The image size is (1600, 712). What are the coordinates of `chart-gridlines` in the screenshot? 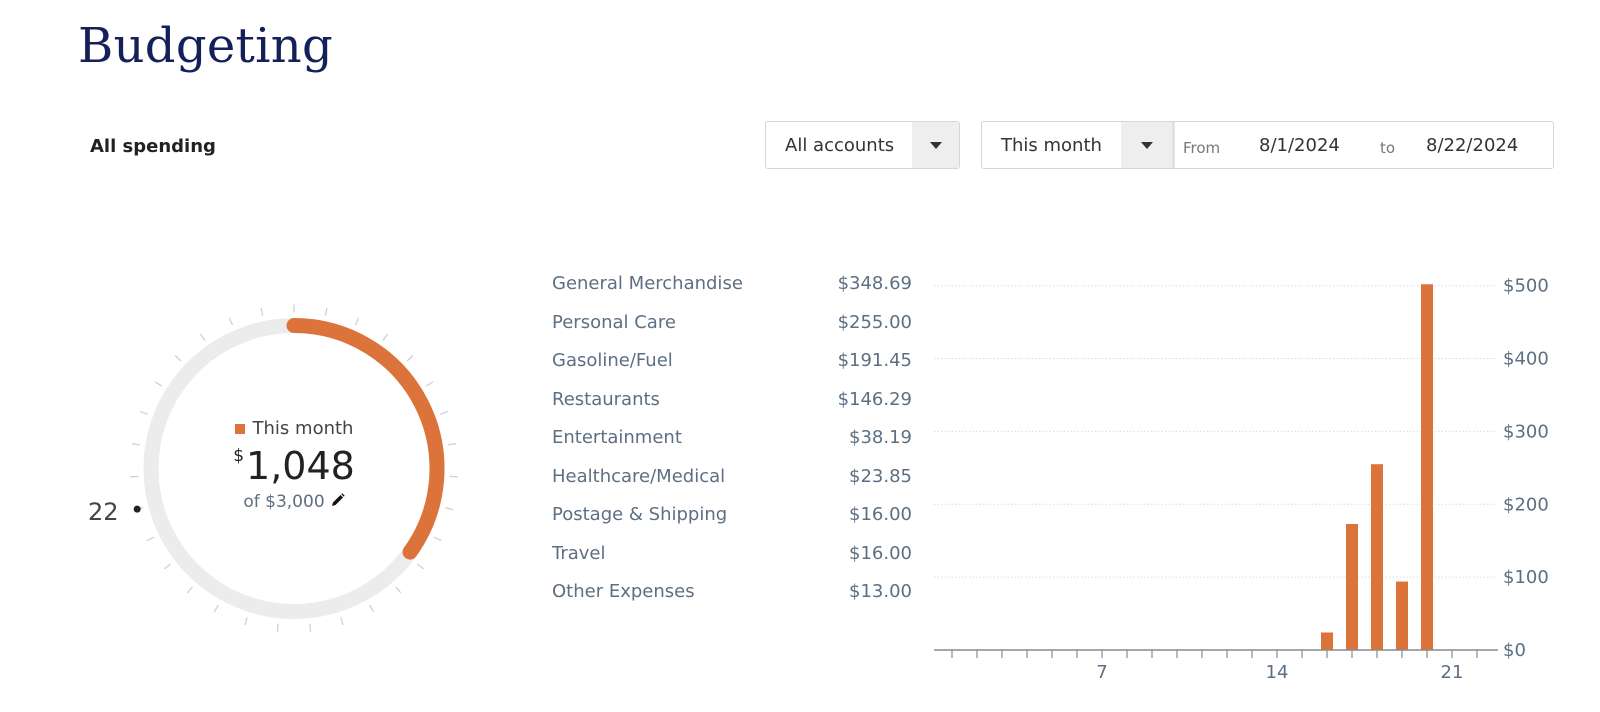 It's located at (1216, 431).